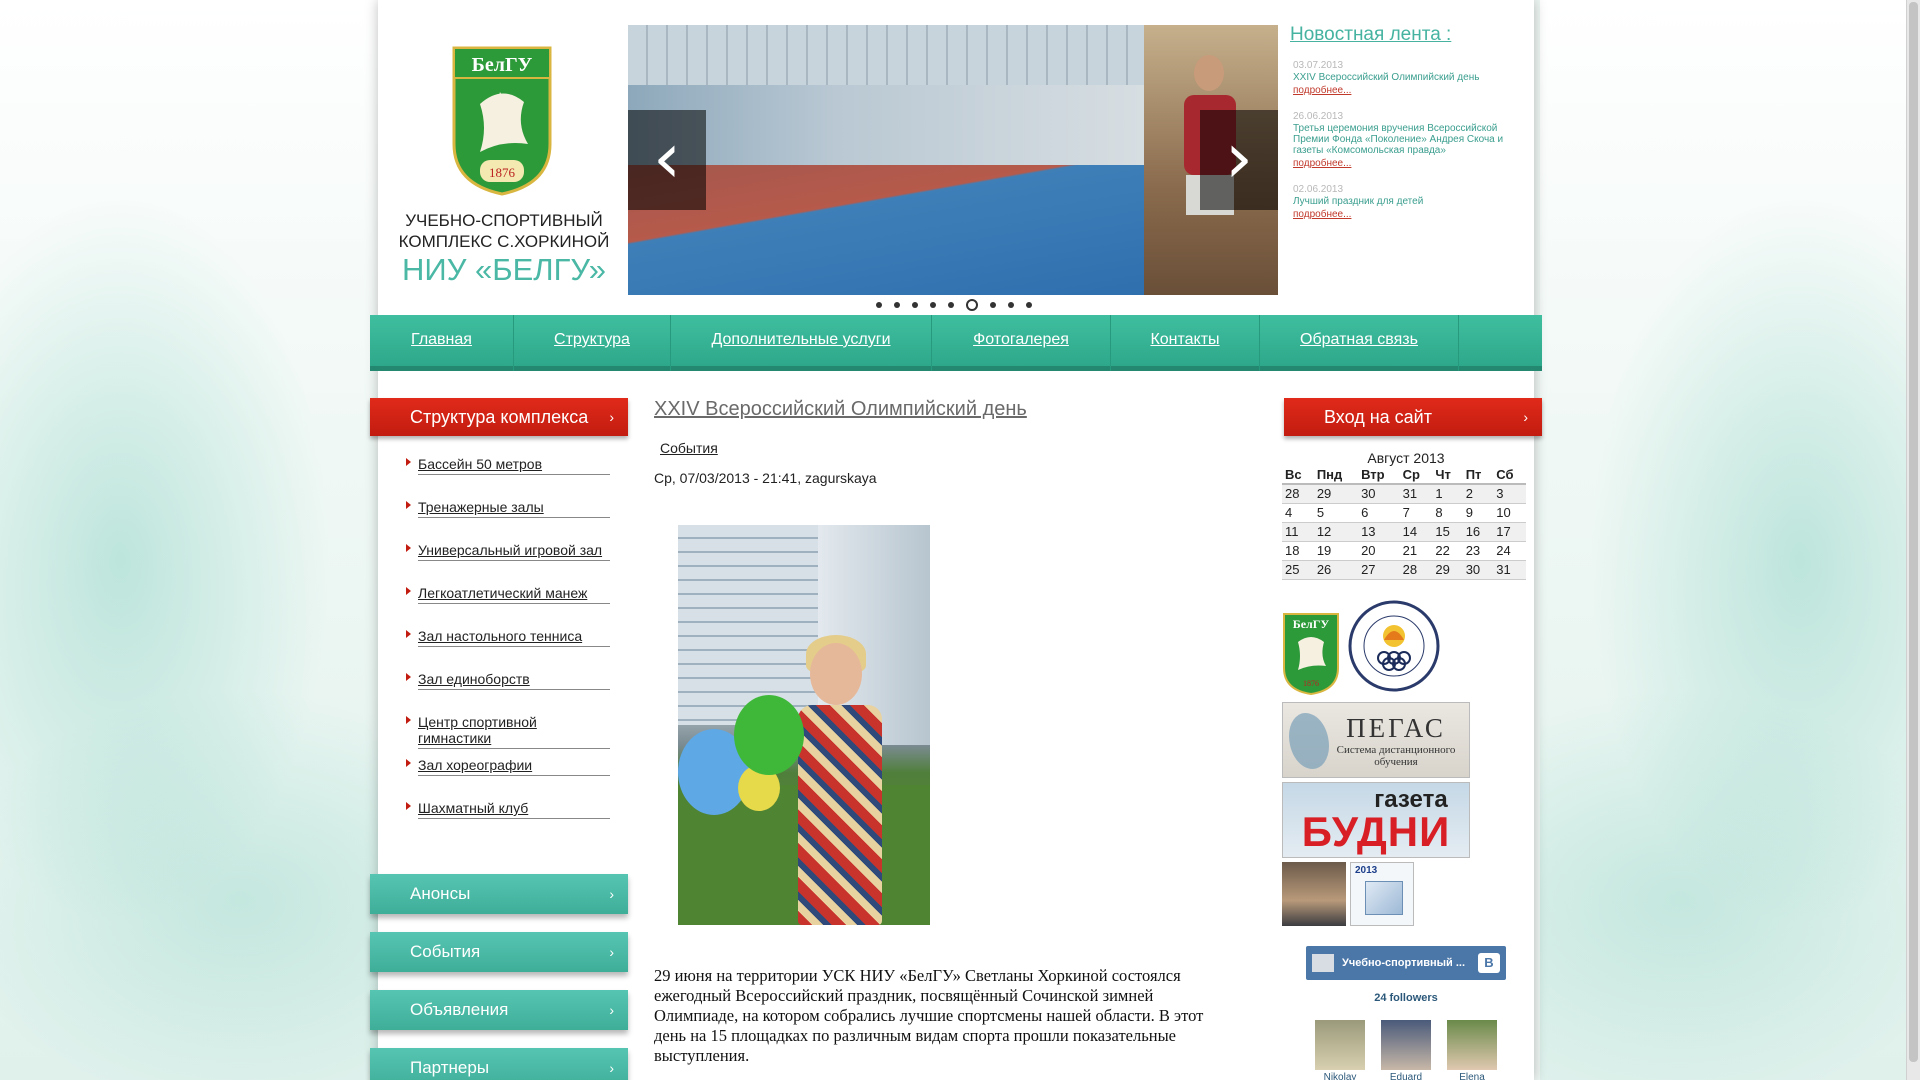 The width and height of the screenshot is (1920, 1080). What do you see at coordinates (1359, 343) in the screenshot?
I see `nav-item-feedback: Обратная связь` at bounding box center [1359, 343].